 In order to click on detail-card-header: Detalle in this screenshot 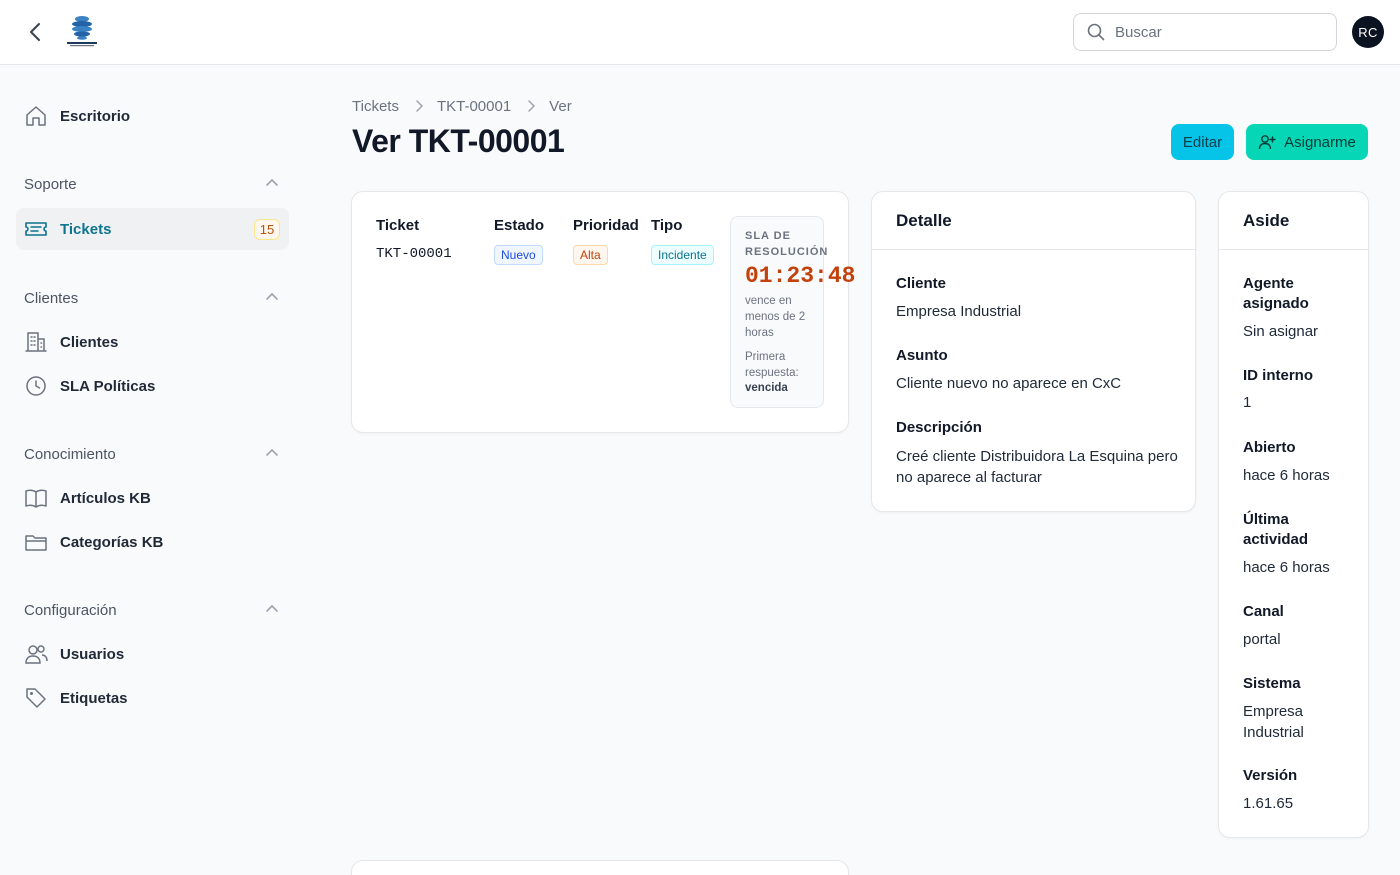, I will do `click(1033, 221)`.